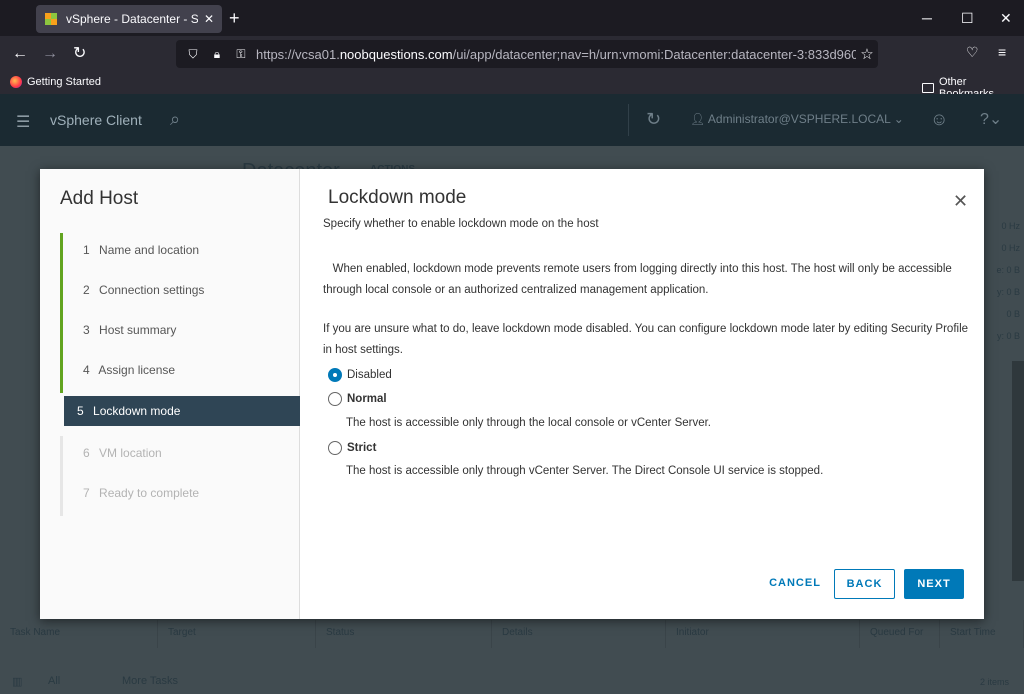 The height and width of the screenshot is (694, 1024). I want to click on shield-icon: ⛉, so click(193, 54).